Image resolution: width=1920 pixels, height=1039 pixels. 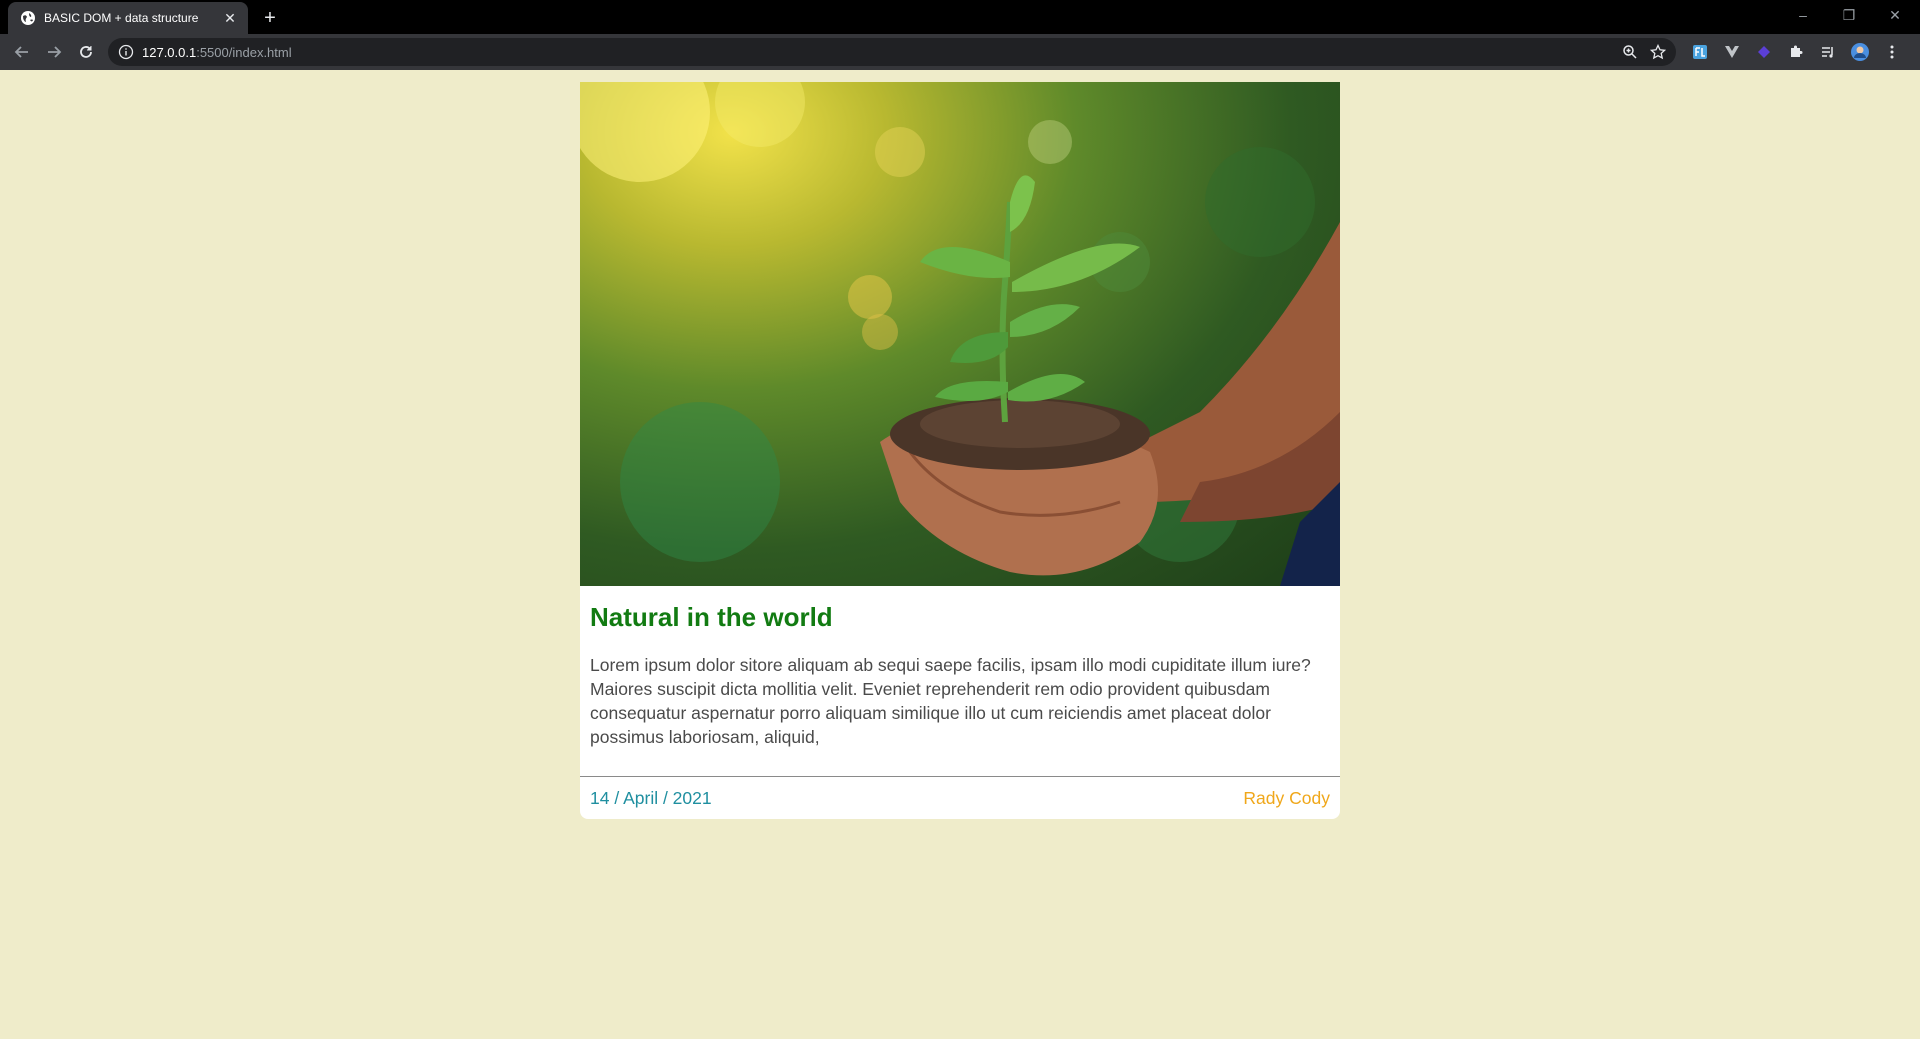 I want to click on reload-icon, so click(x=86, y=52).